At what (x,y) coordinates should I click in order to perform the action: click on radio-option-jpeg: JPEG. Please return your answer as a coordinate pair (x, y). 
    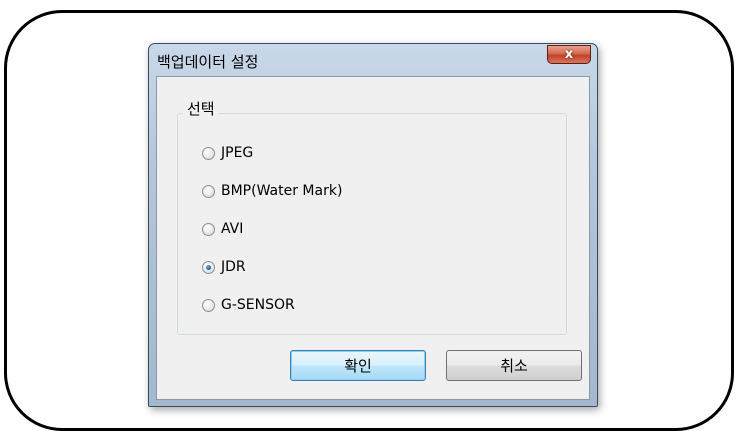
    Looking at the image, I should click on (227, 153).